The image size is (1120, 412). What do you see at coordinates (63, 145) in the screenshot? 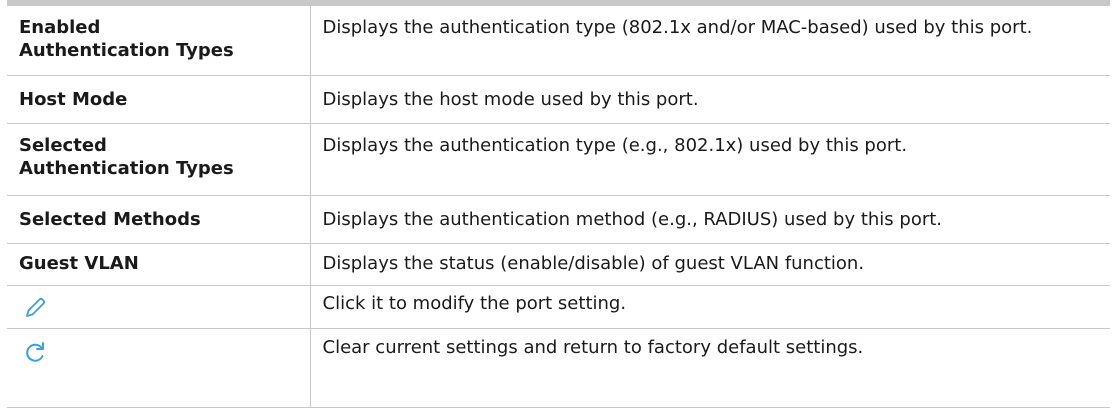
I see `field-name-line: Selected` at bounding box center [63, 145].